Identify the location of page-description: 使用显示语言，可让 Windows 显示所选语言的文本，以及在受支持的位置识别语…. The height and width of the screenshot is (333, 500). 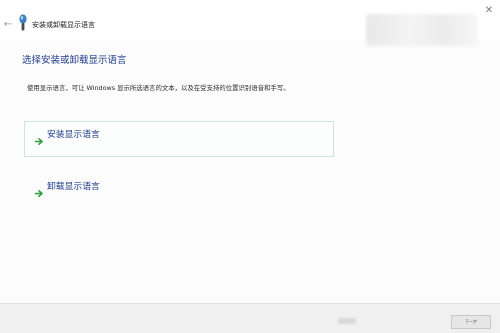
(158, 88).